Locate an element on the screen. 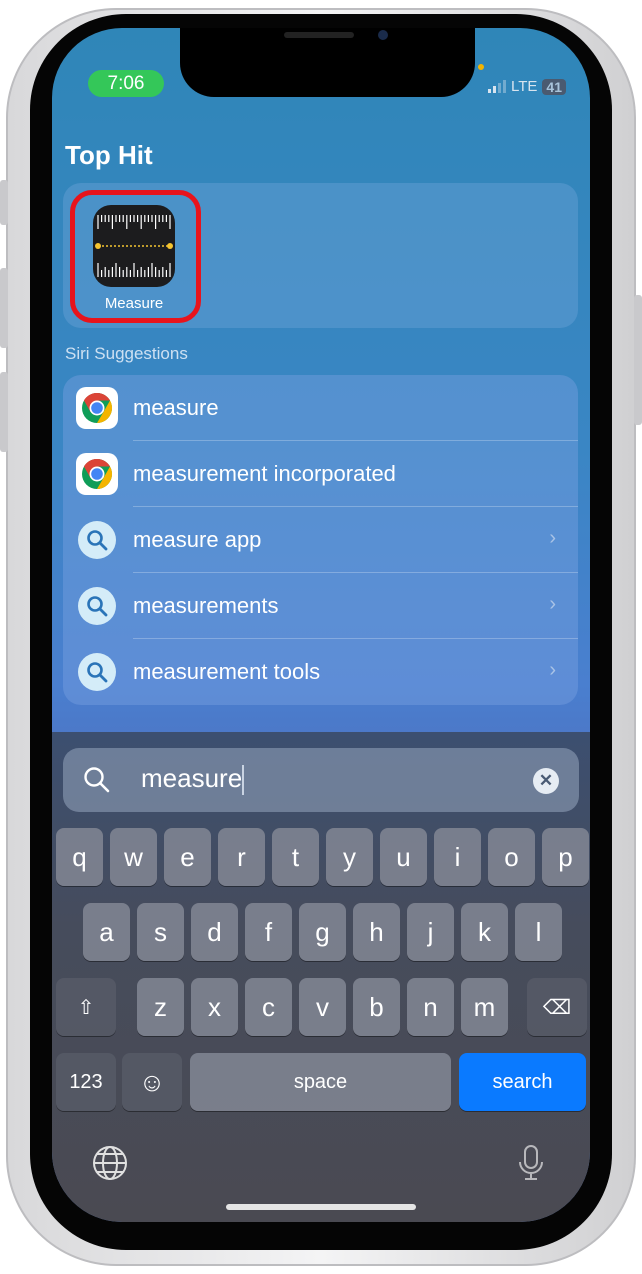 Image resolution: width=642 pixels, height=1274 pixels. key-v: v is located at coordinates (322, 1007).